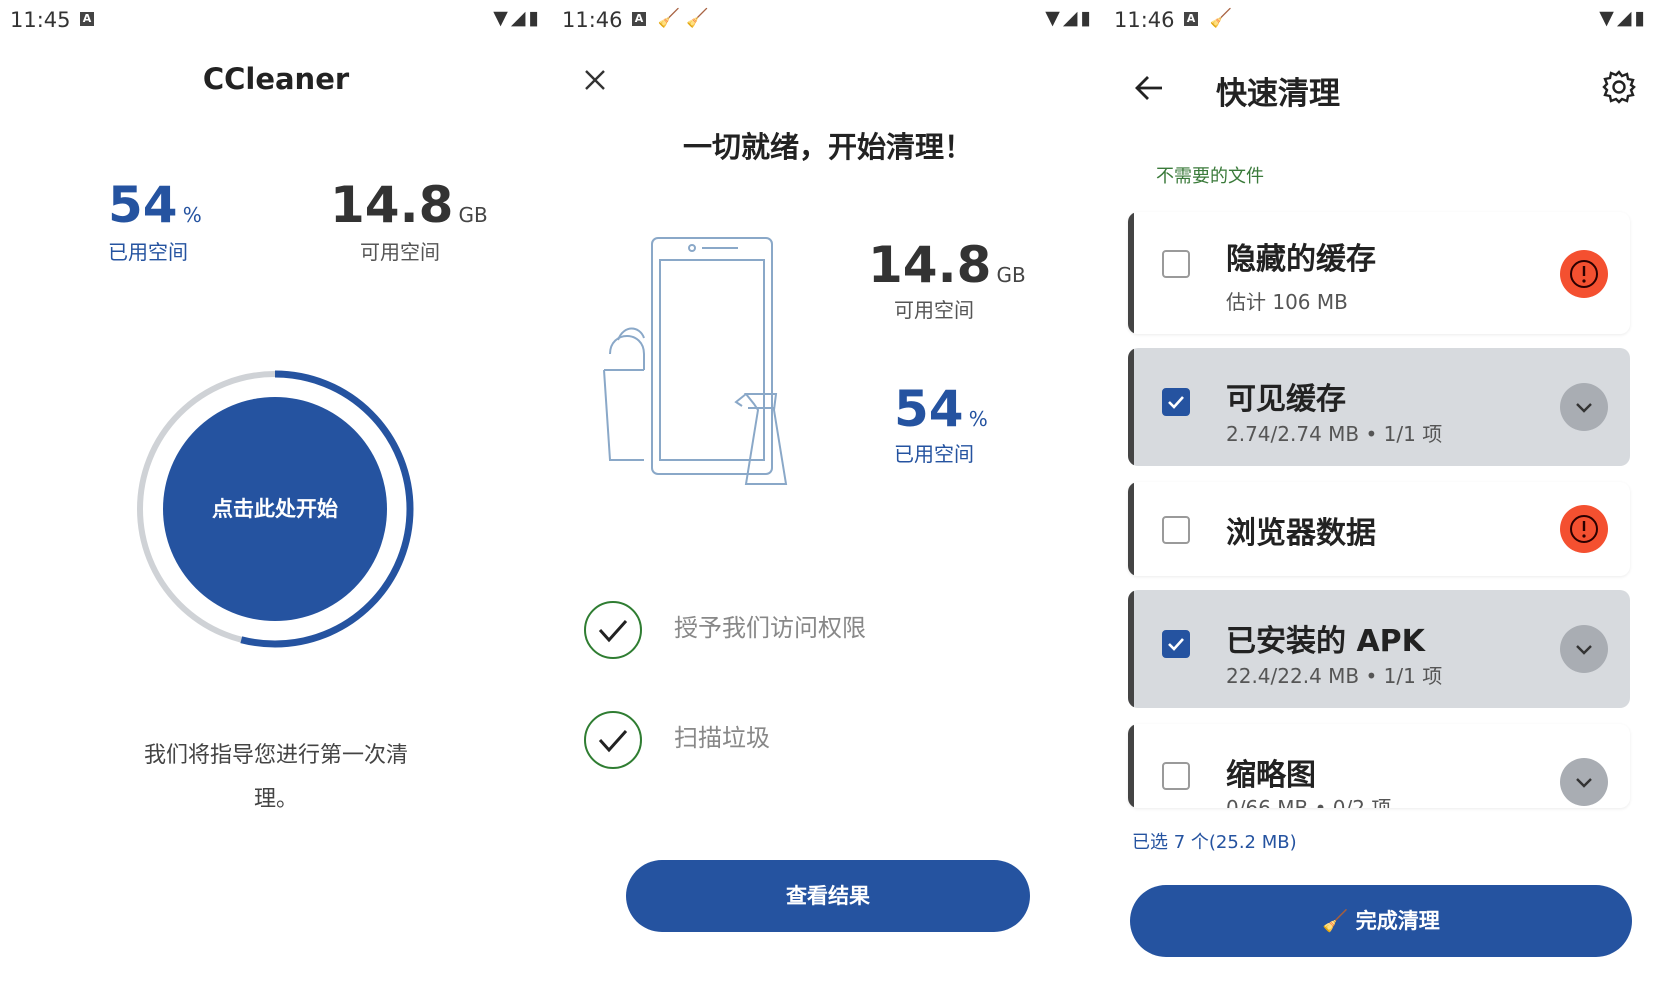  I want to click on guide-text: 我们将指导您进行第一次清 理。, so click(276, 778).